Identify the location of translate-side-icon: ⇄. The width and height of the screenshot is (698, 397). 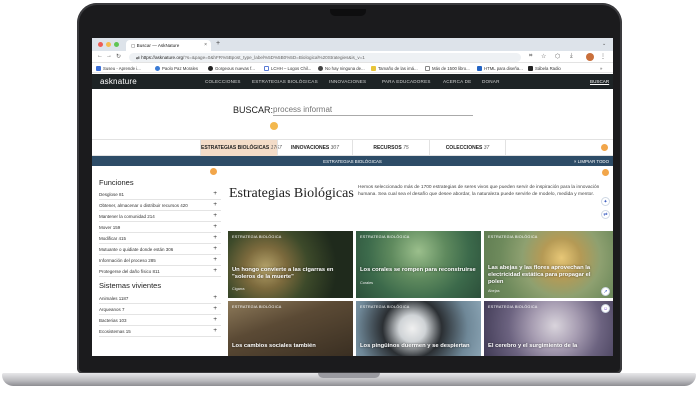
(605, 214).